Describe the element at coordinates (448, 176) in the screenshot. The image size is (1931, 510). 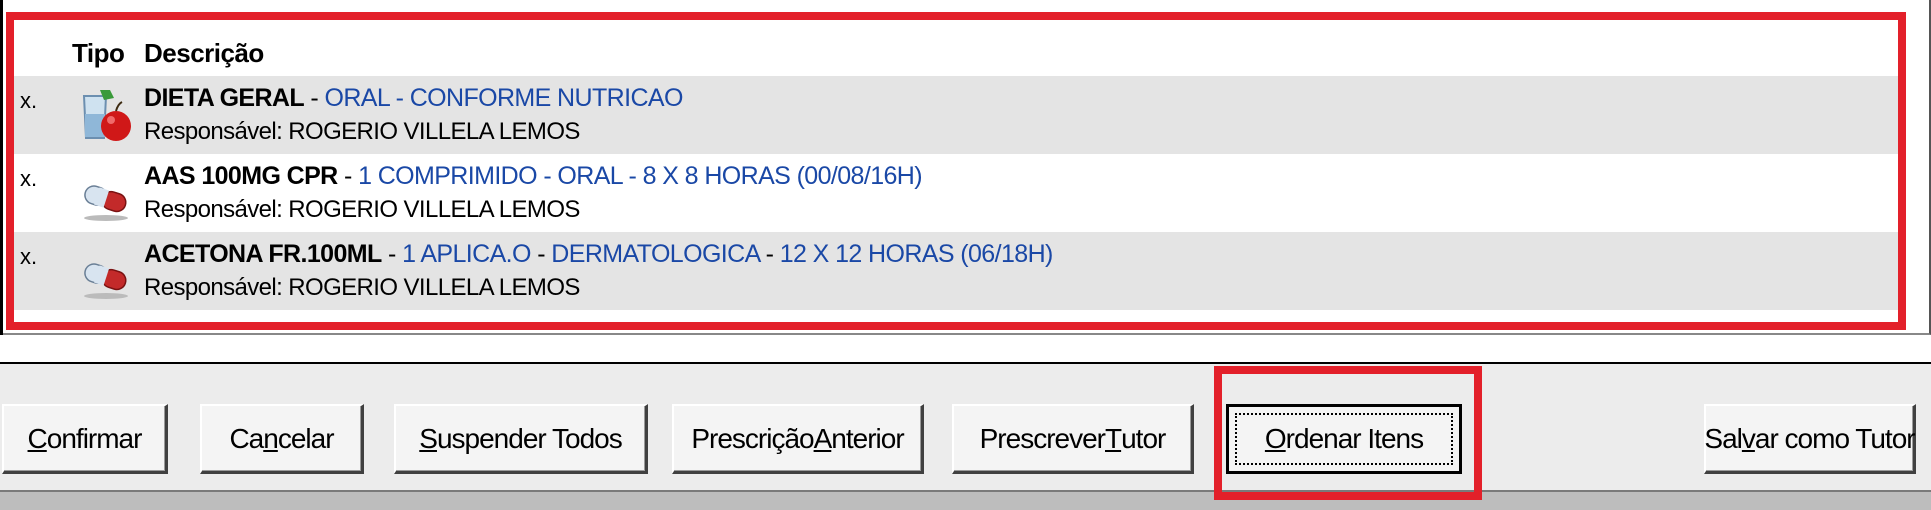
I see `item-dose: 1 COMPRIMIDO` at that location.